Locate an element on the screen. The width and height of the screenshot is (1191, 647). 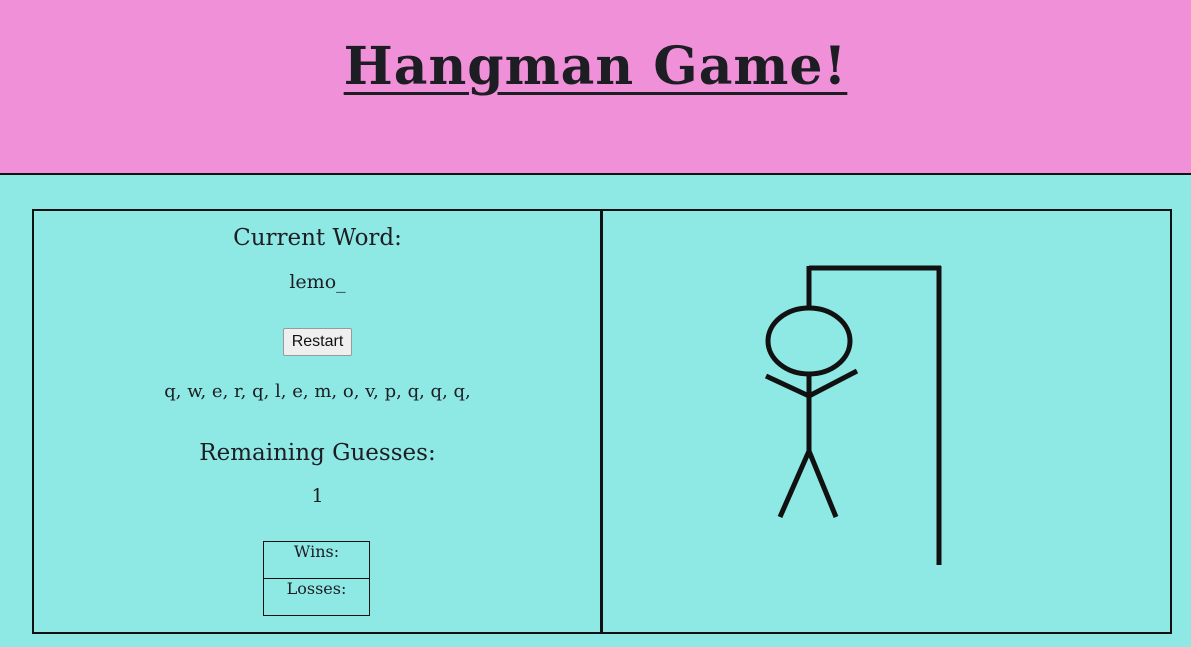
score-table: Wins: Losses: is located at coordinates (316, 578).